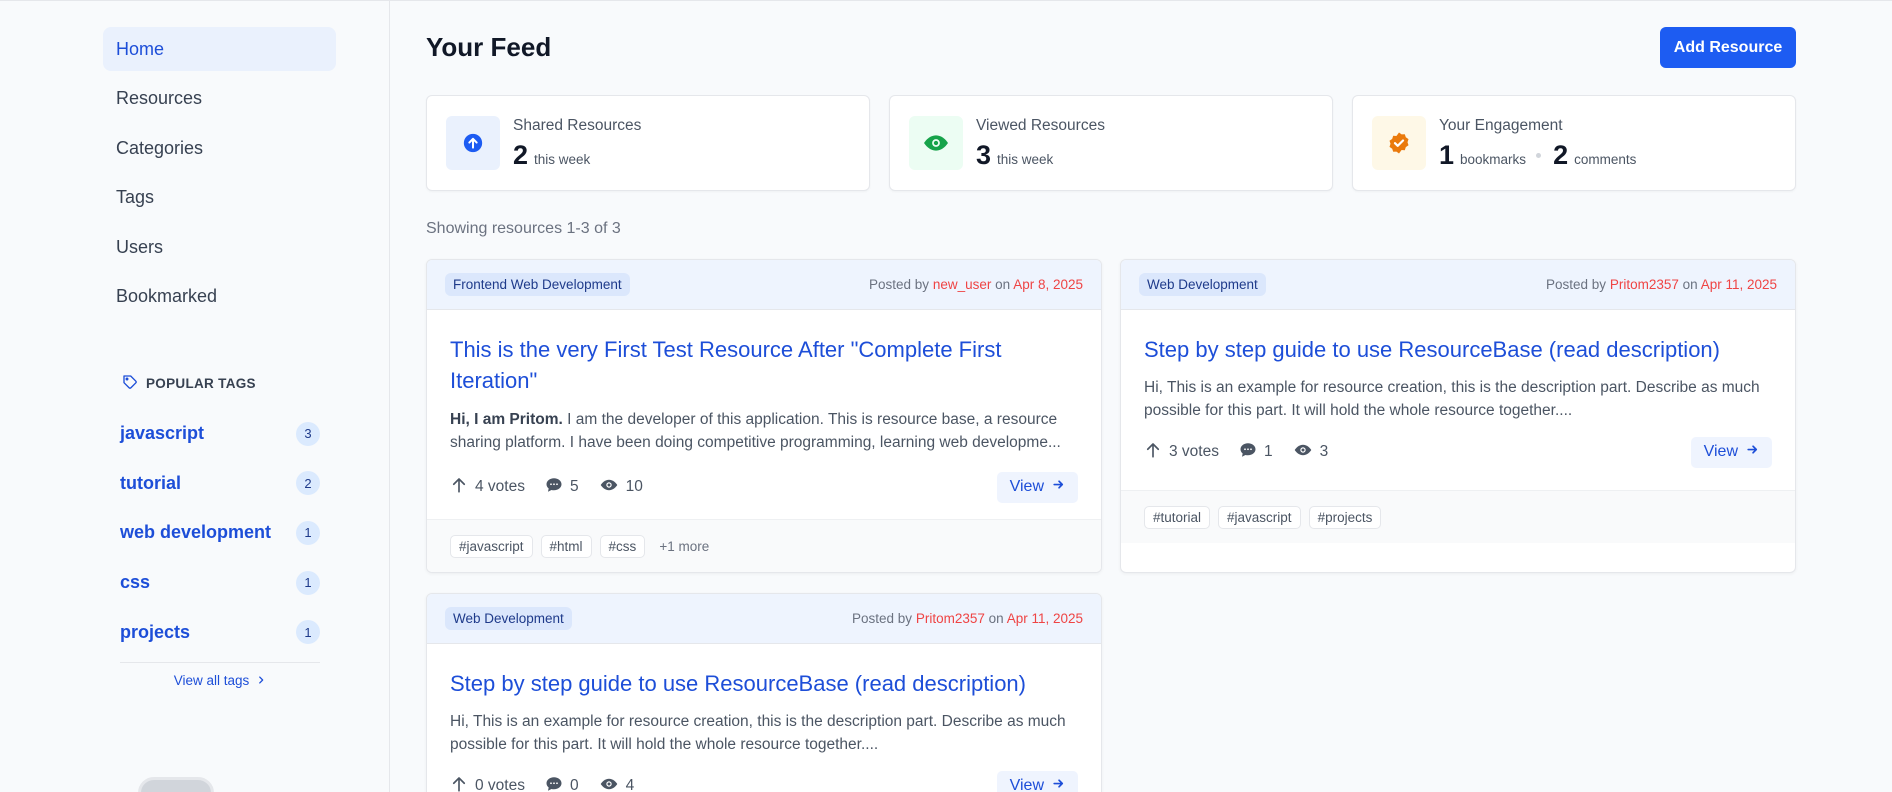  Describe the element at coordinates (500, 486) in the screenshot. I see `votes-count: 4 votes` at that location.